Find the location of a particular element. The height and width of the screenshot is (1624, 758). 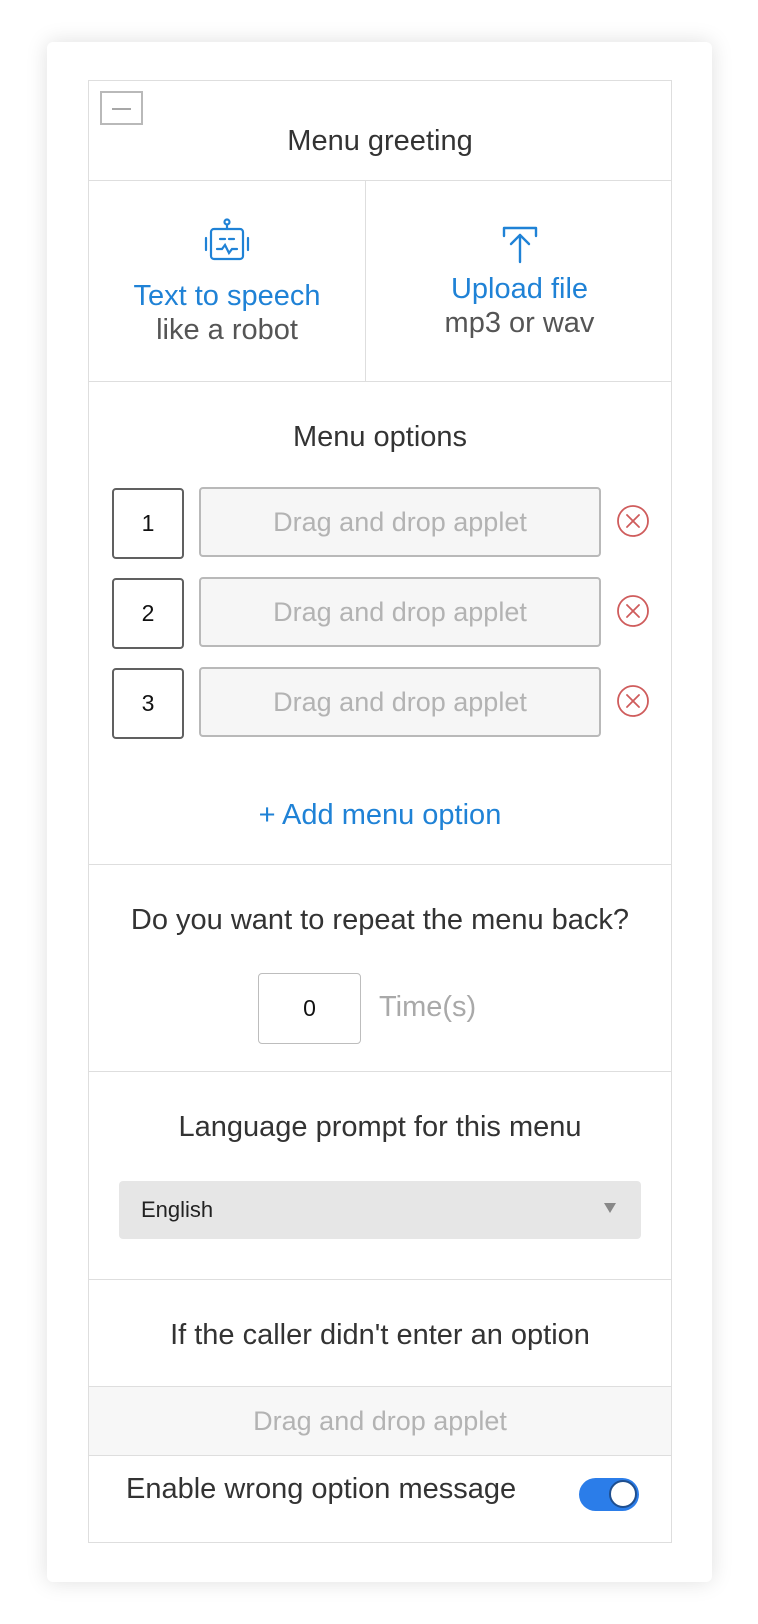

option-number-input: 2 is located at coordinates (148, 613).